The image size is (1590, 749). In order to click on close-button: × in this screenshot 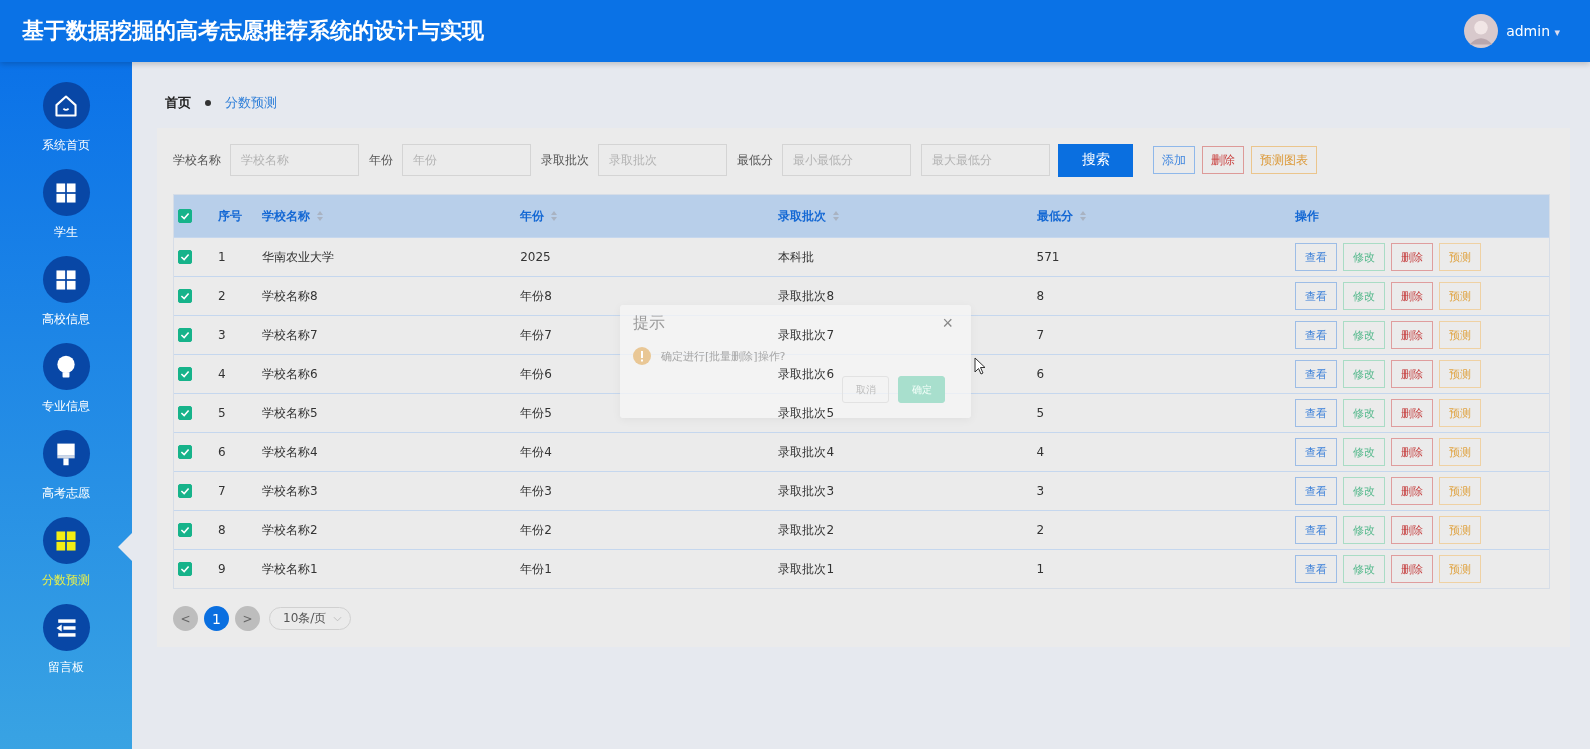, I will do `click(947, 323)`.